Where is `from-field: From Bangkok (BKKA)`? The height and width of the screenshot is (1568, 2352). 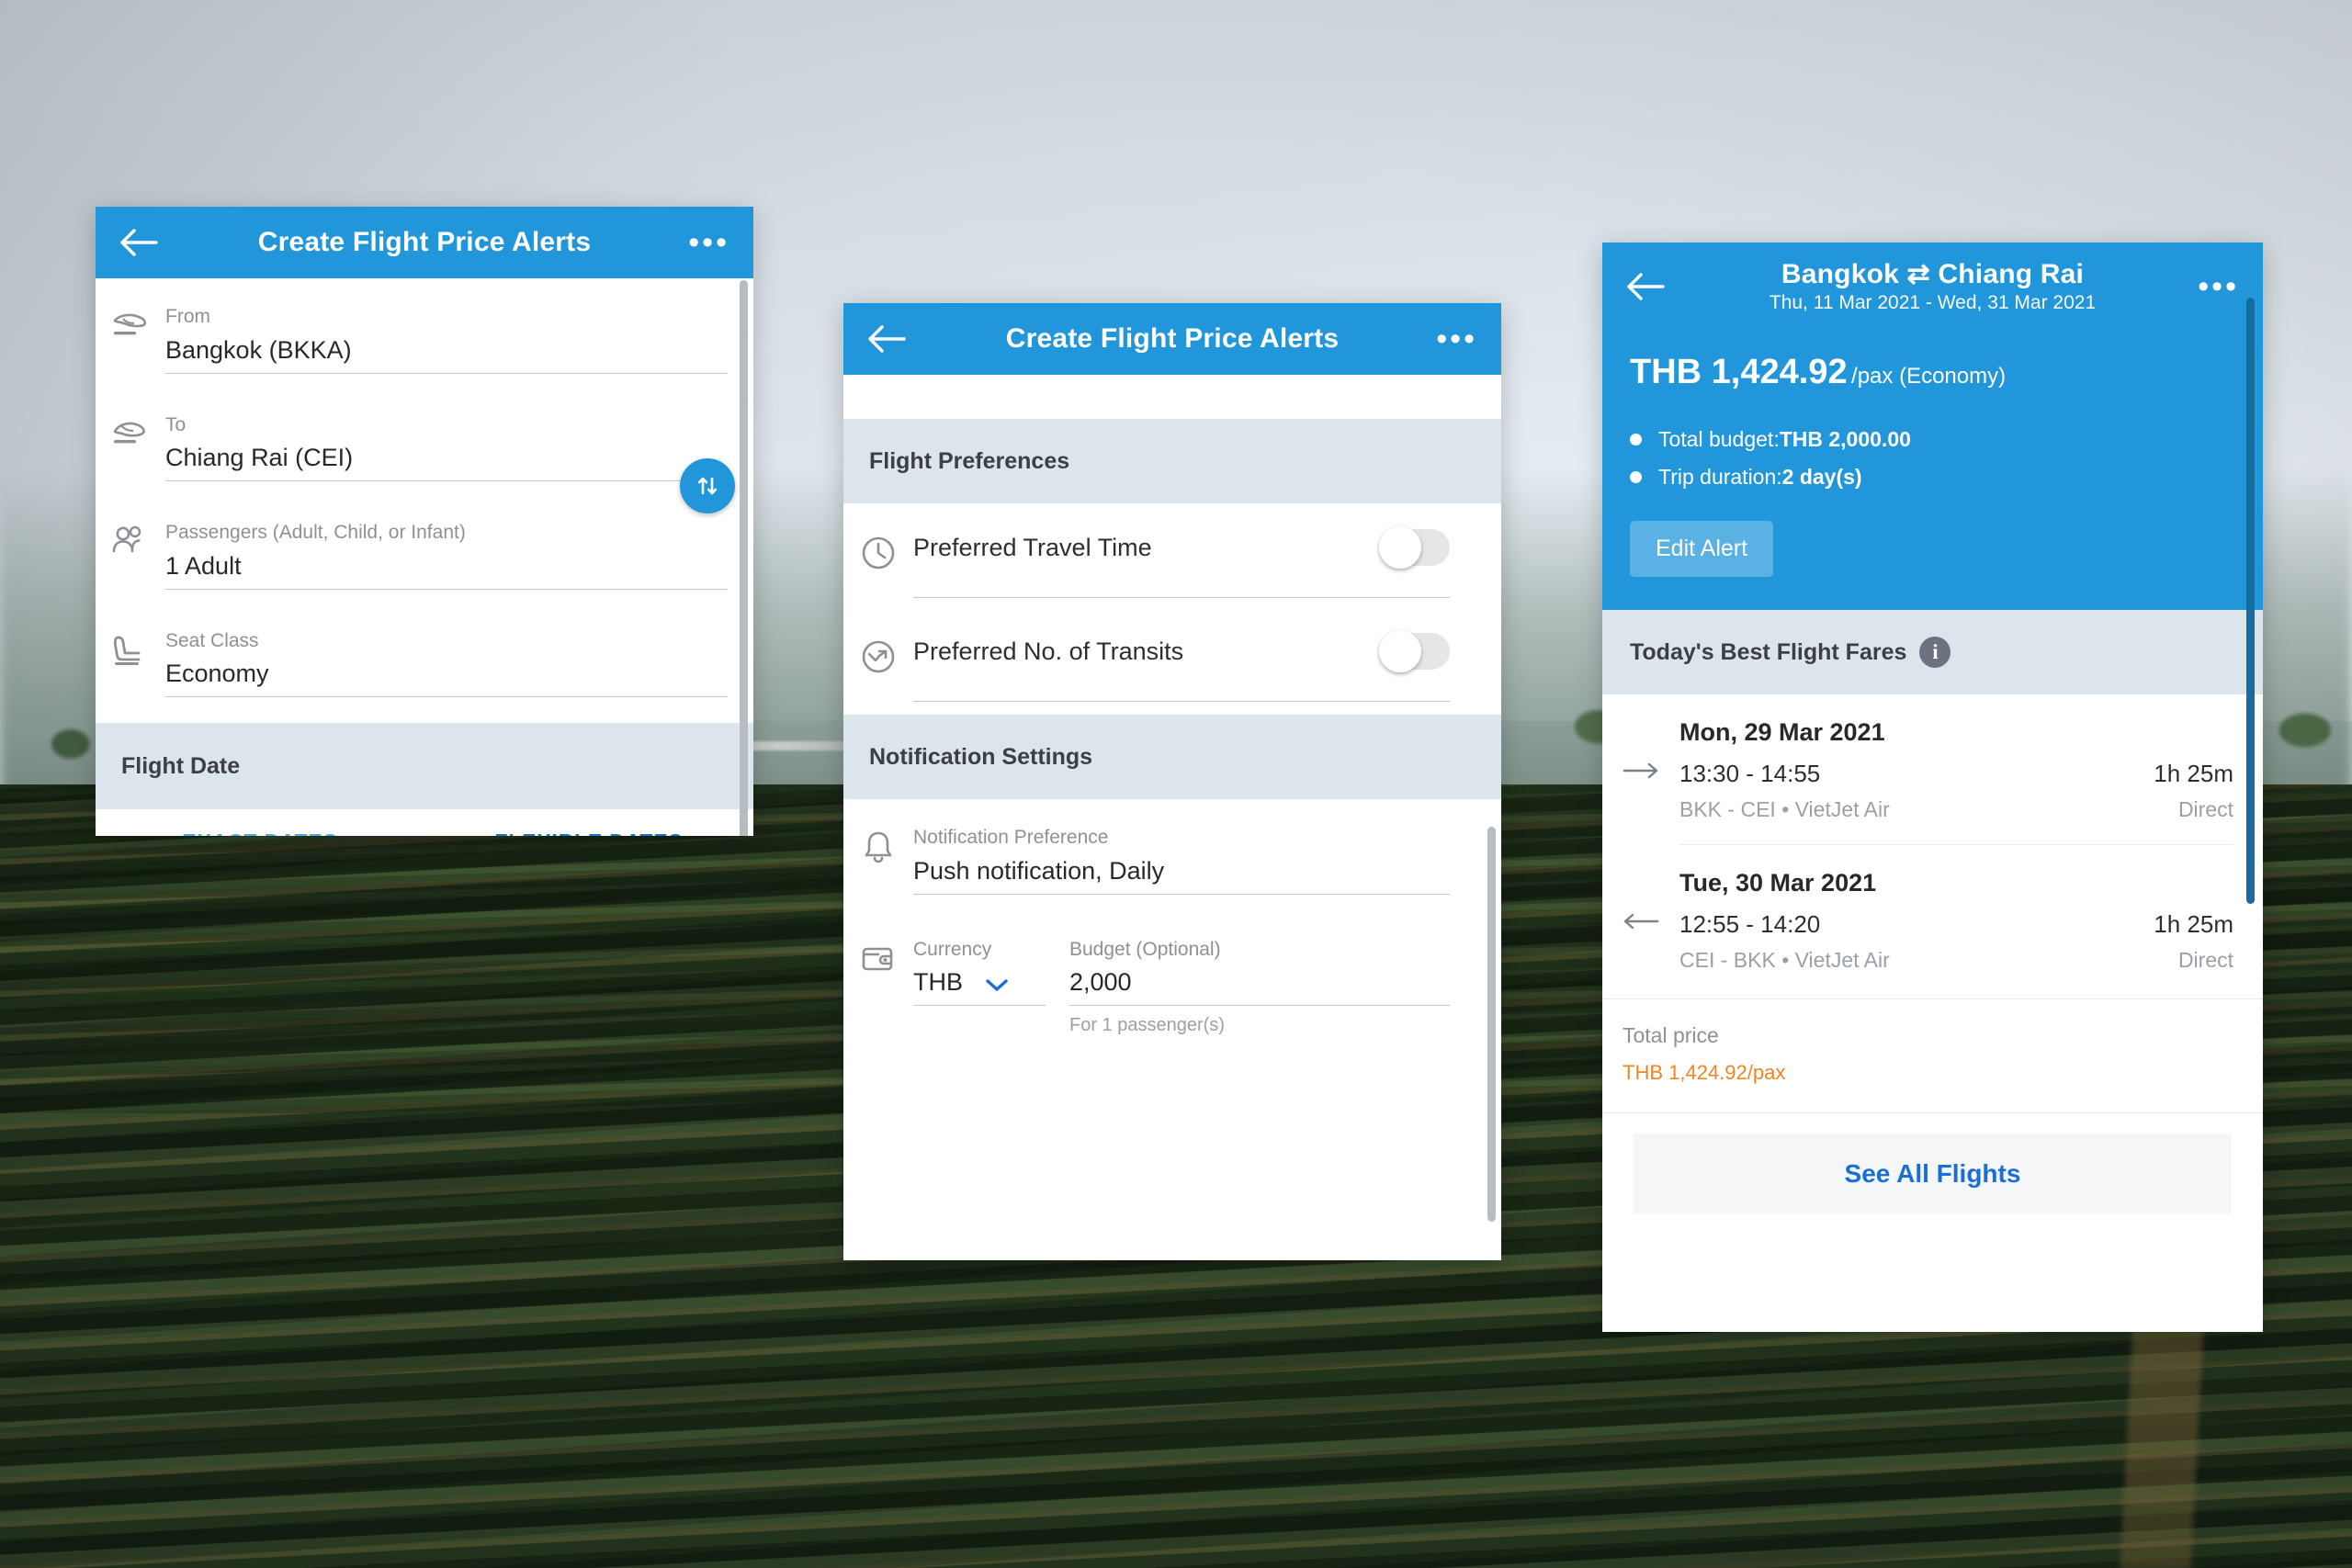 from-field: From Bangkok (BKKA) is located at coordinates (424, 331).